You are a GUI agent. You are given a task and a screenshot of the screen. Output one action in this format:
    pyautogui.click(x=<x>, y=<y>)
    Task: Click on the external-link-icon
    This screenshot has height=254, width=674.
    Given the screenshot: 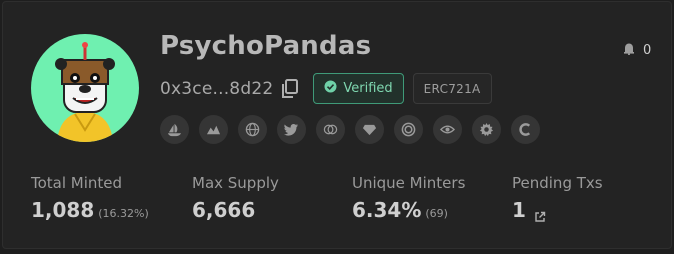 What is the action you would take?
    pyautogui.click(x=540, y=213)
    